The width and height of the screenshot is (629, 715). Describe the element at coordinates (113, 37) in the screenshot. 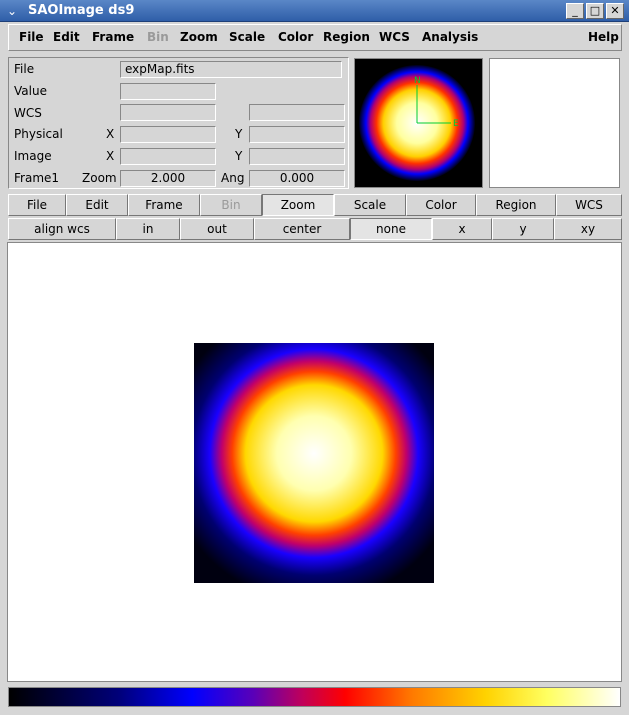

I see `menu-frame: Frame` at that location.